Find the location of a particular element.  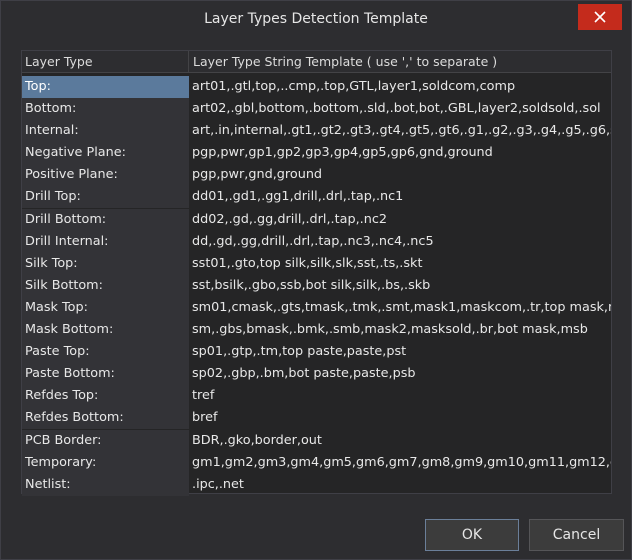

template-cell: dd01,.gd1,.gg1,drill,.drl,.tap,.nc1 is located at coordinates (401, 197).